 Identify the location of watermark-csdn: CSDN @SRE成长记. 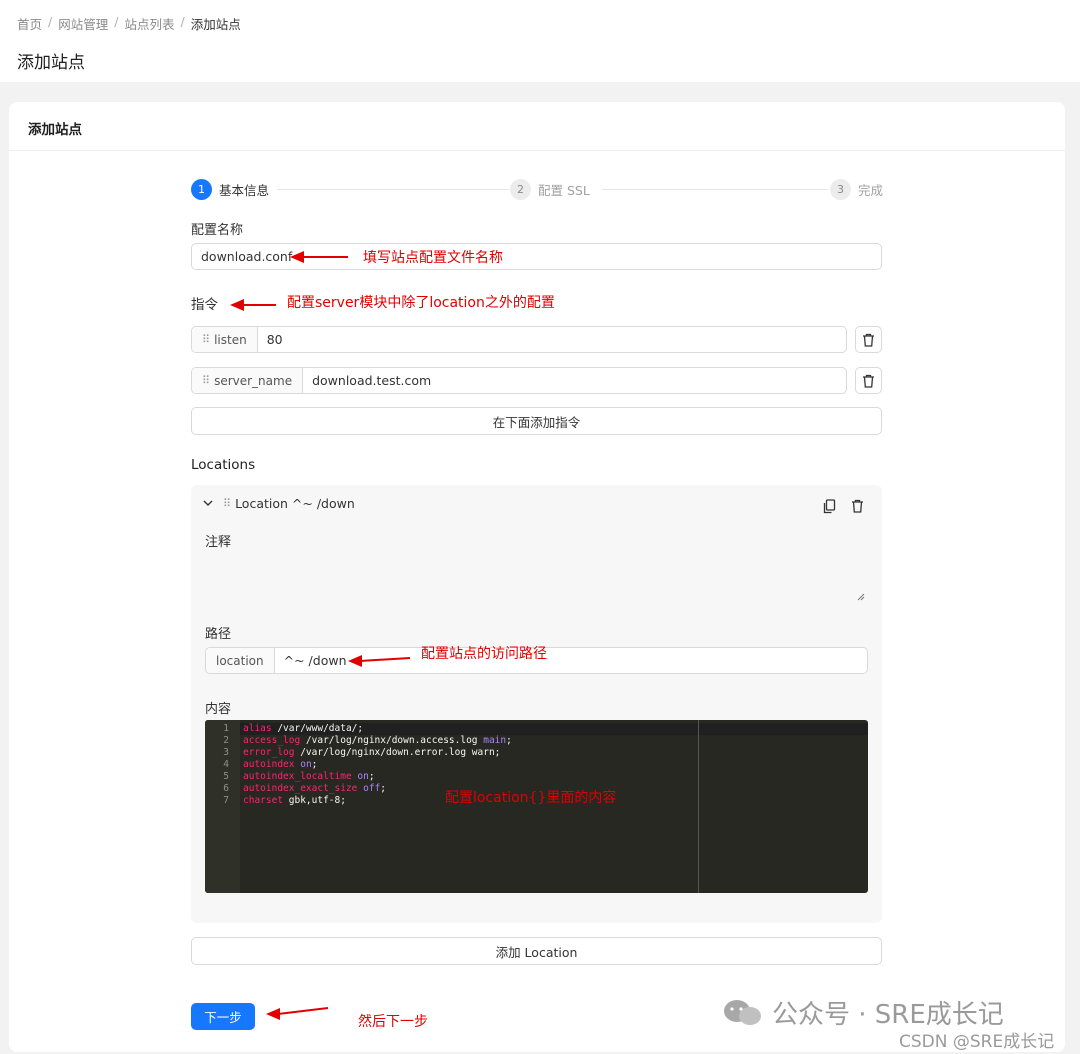
(977, 1042).